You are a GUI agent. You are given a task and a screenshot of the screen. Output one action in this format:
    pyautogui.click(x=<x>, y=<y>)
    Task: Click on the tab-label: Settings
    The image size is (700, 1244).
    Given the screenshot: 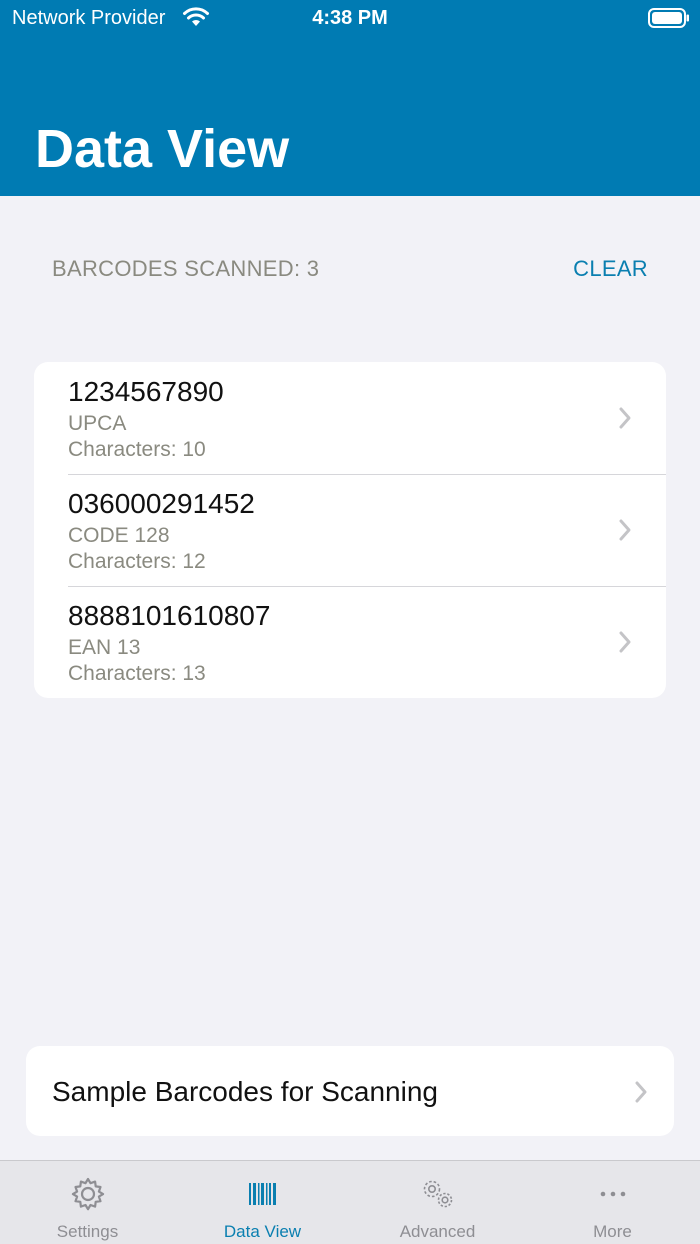 What is the action you would take?
    pyautogui.click(x=87, y=1231)
    